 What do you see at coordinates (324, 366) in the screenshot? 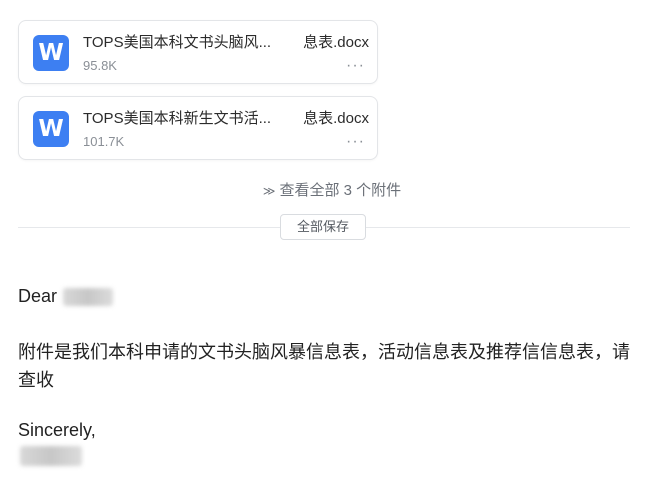
I see `message-paragraph: 附件是我们本科申请的文书头脑风暴信息表，活动信息表及推荐信信息表，请查收` at bounding box center [324, 366].